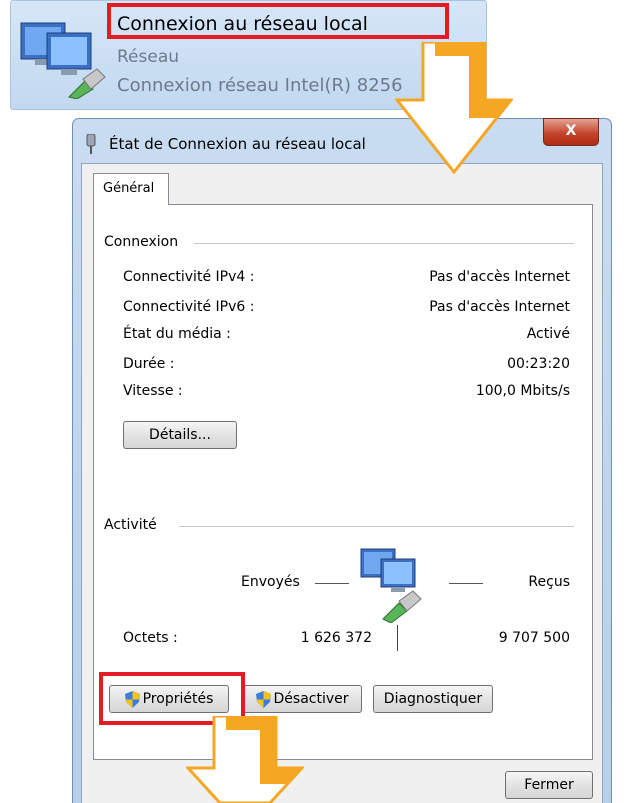 The height and width of the screenshot is (803, 629). What do you see at coordinates (177, 334) in the screenshot?
I see `media-state-label: État du média :` at bounding box center [177, 334].